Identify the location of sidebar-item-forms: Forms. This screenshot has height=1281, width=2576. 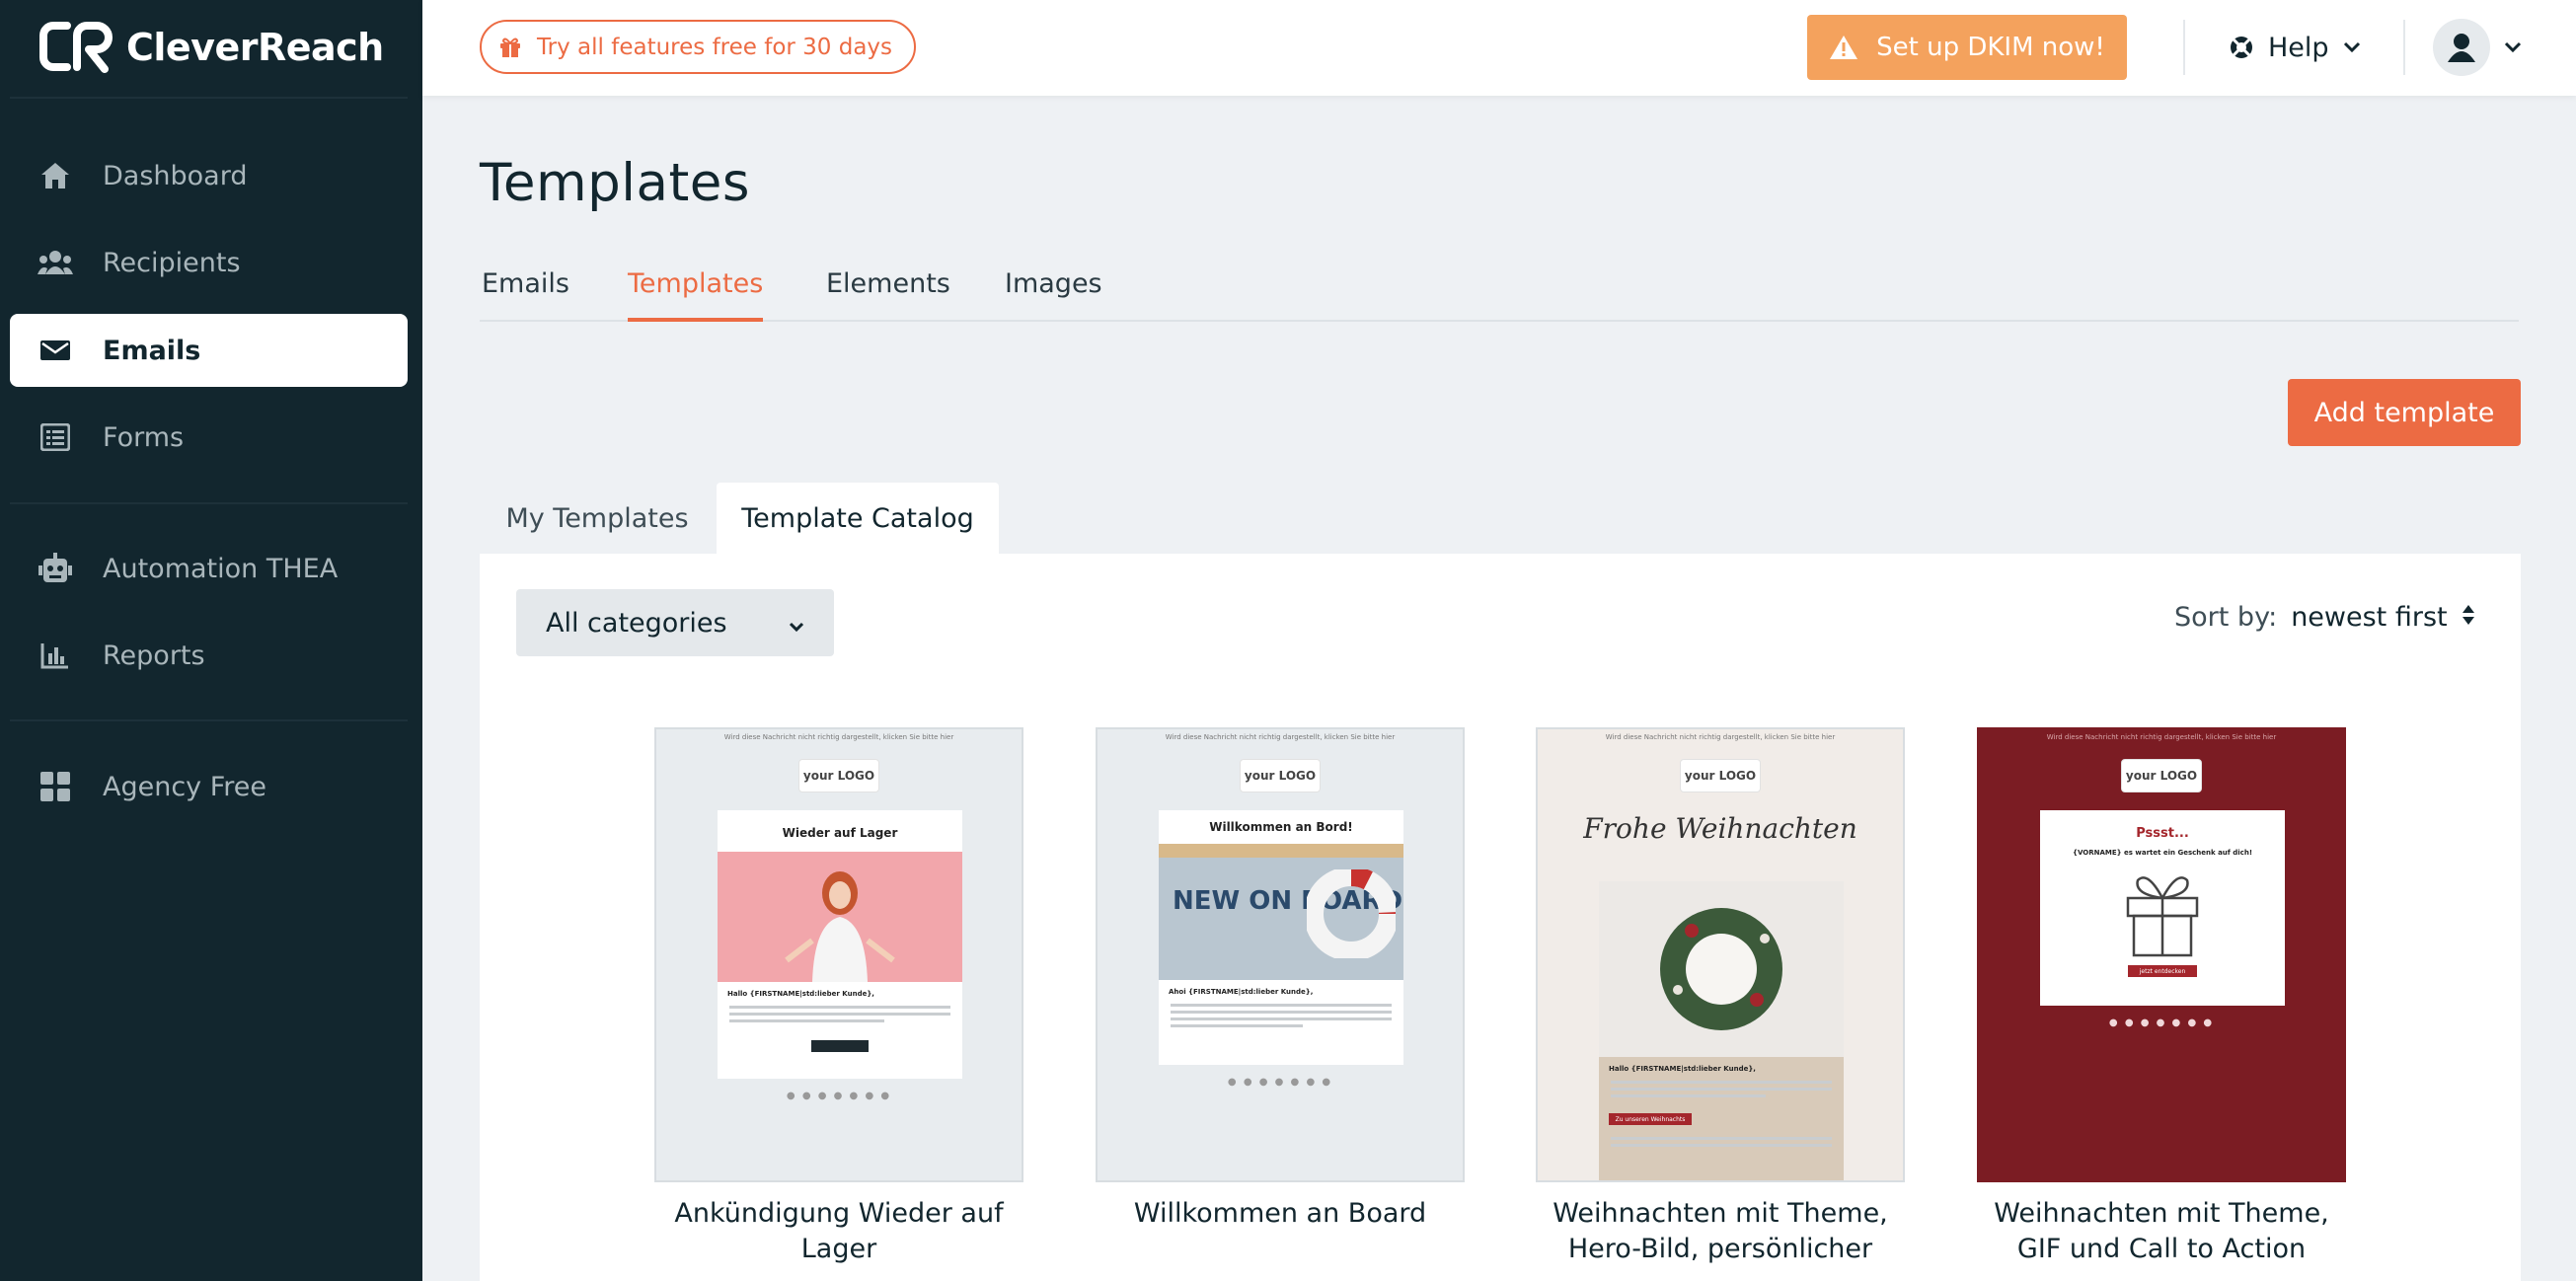
(209, 438).